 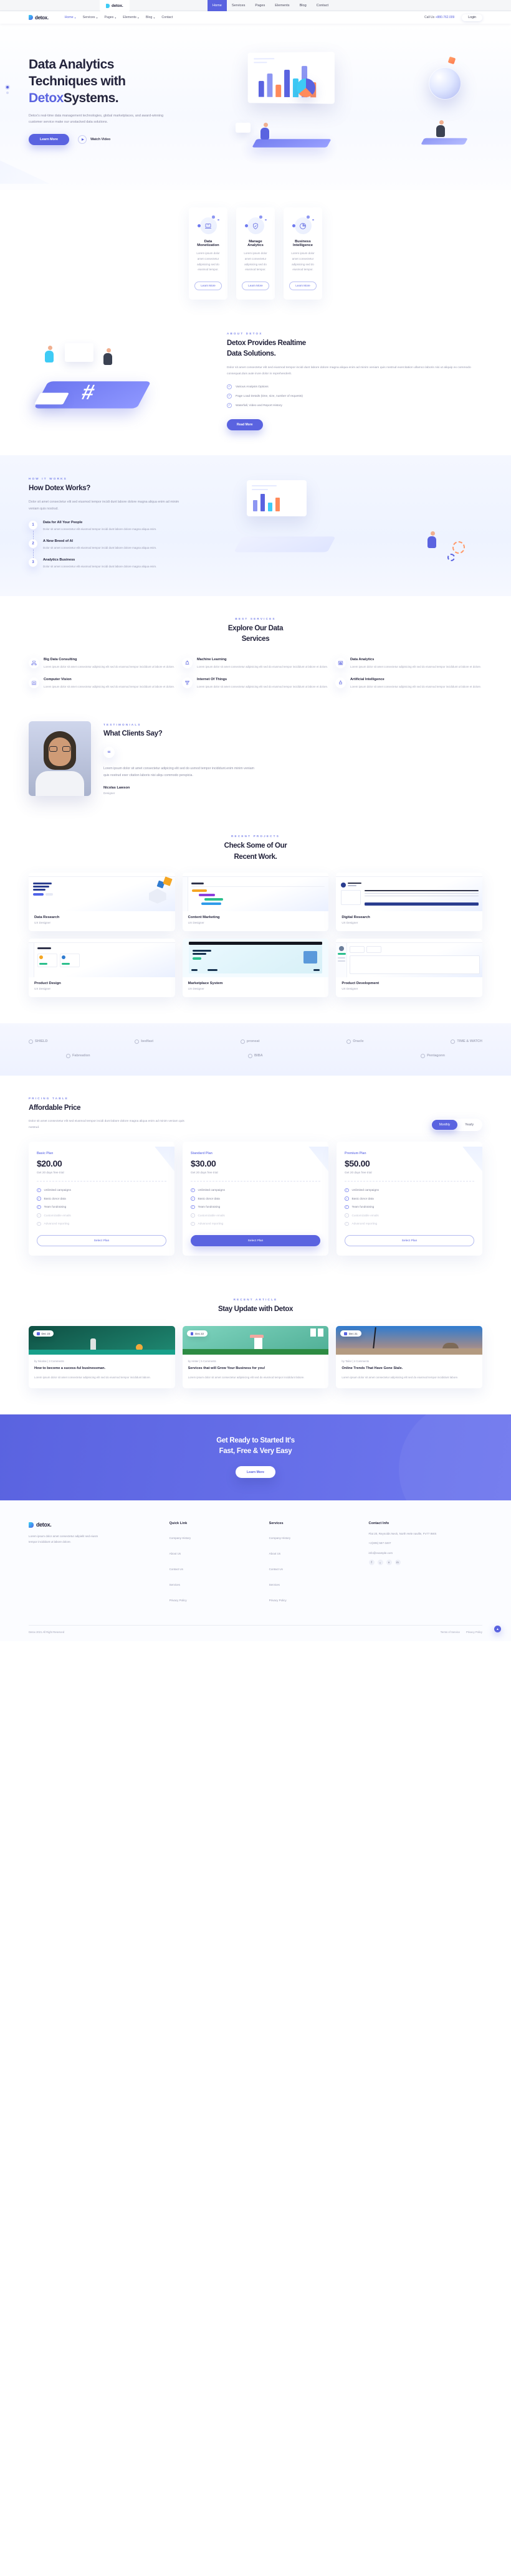 I want to click on preview-nav-pages: Pages, so click(x=260, y=6).